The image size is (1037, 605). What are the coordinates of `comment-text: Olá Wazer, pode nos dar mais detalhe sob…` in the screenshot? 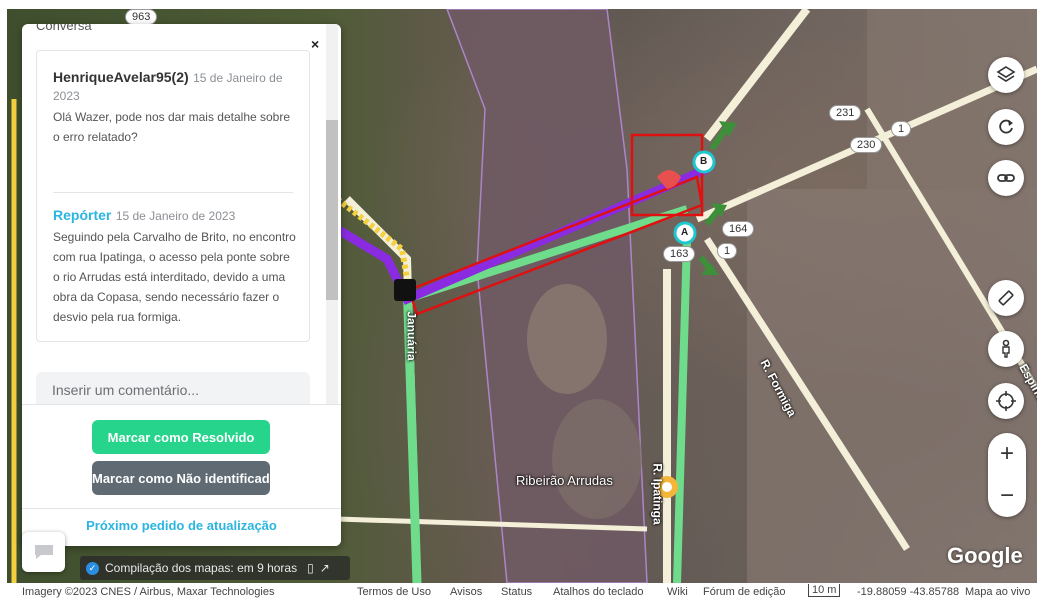 It's located at (172, 127).